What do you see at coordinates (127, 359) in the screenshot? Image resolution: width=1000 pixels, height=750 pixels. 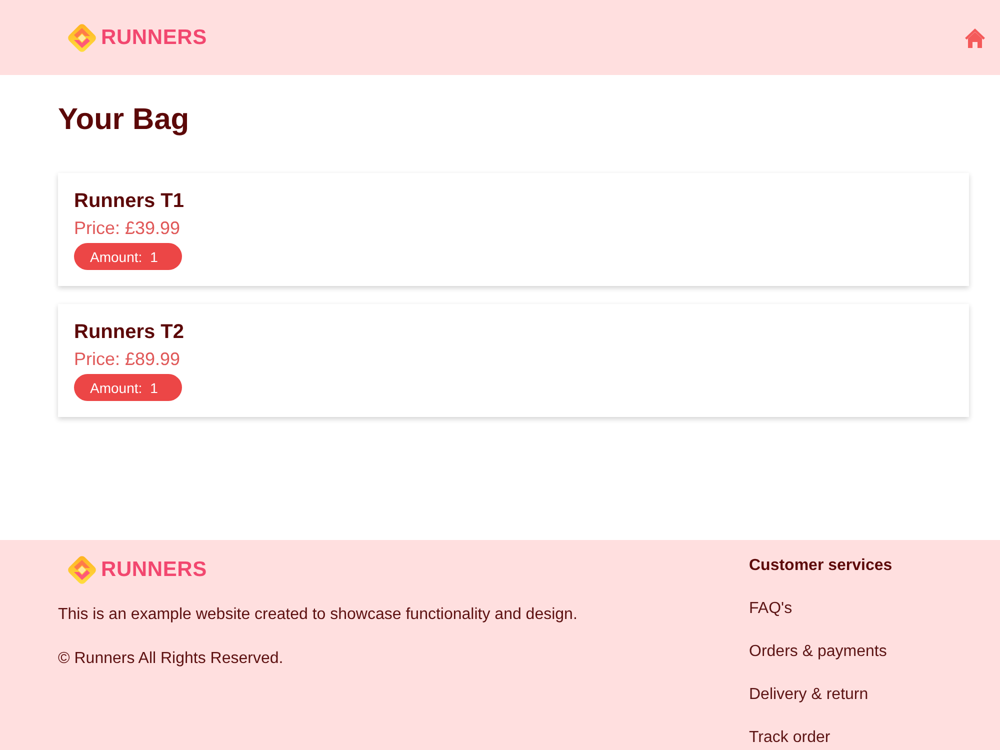 I see `product-price: Price: £89.99` at bounding box center [127, 359].